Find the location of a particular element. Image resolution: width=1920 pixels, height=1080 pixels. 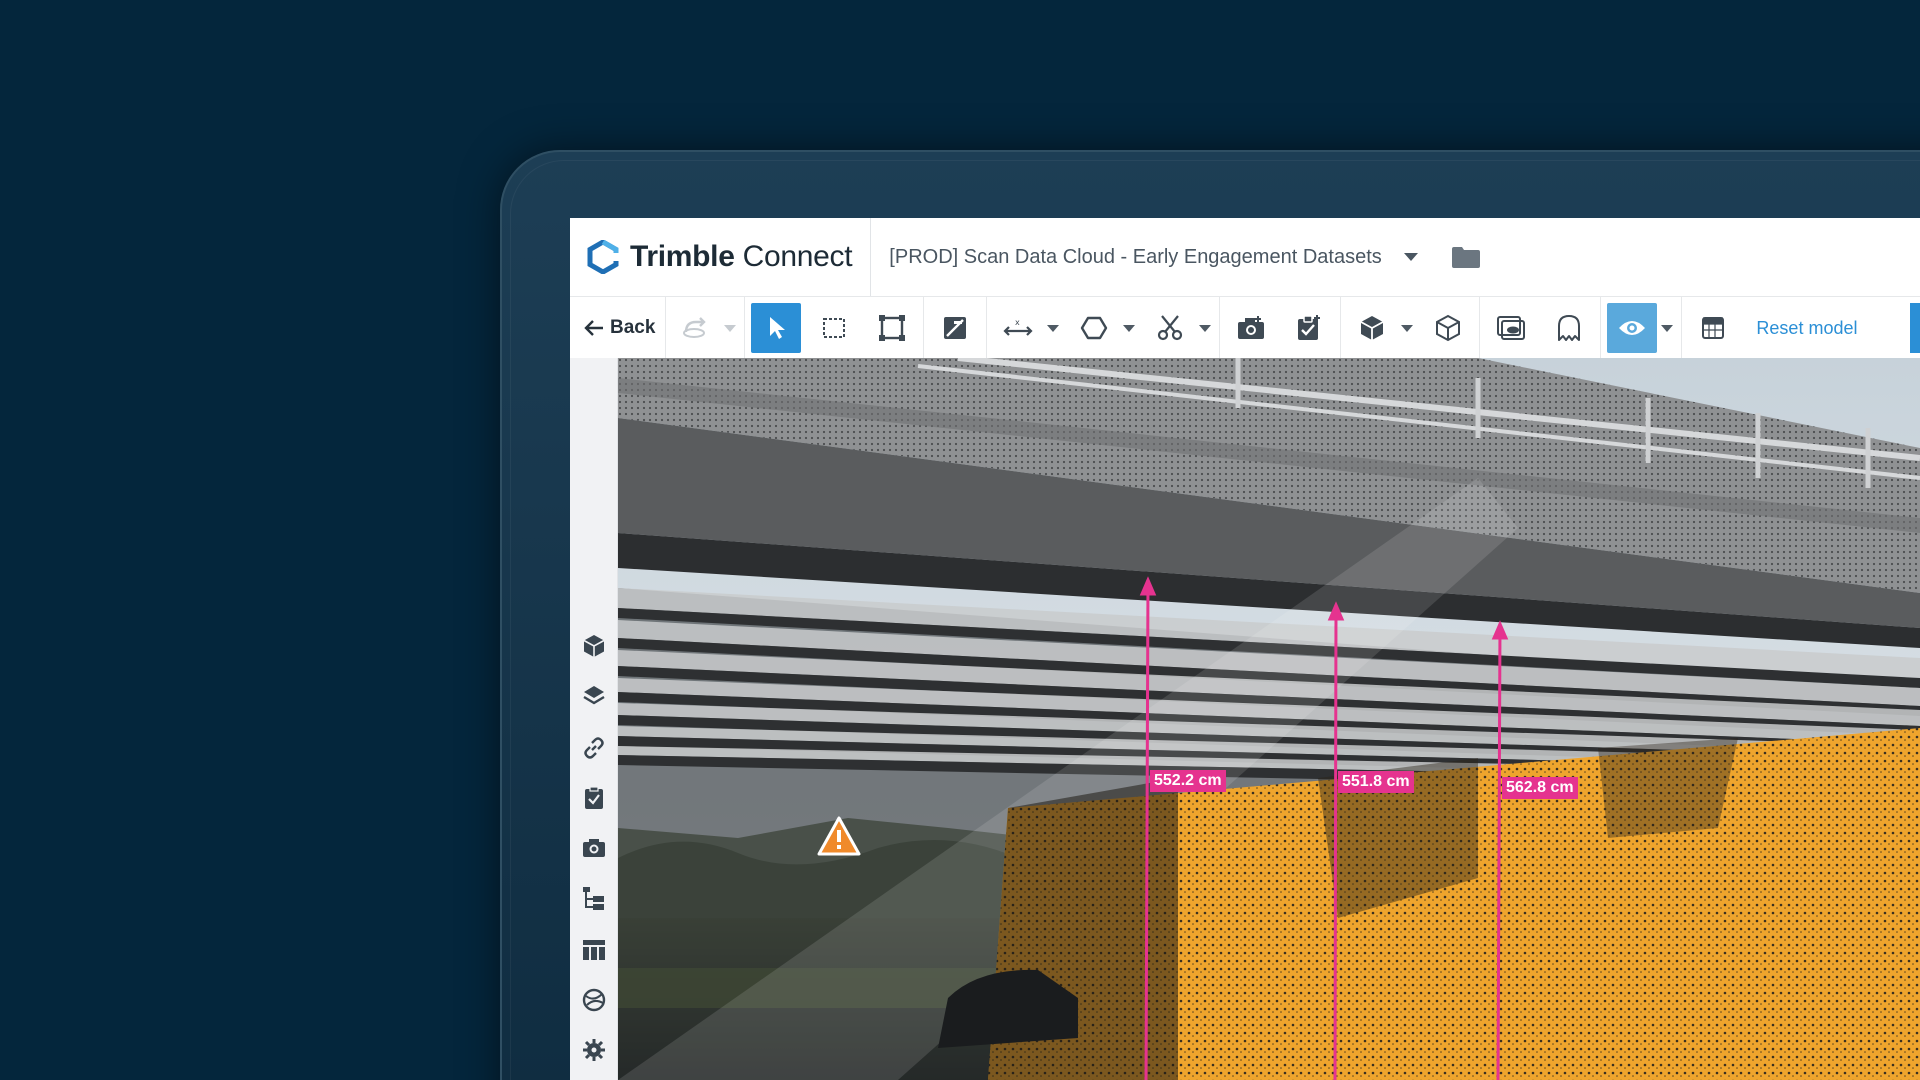

polygon-icon is located at coordinates (1094, 328).